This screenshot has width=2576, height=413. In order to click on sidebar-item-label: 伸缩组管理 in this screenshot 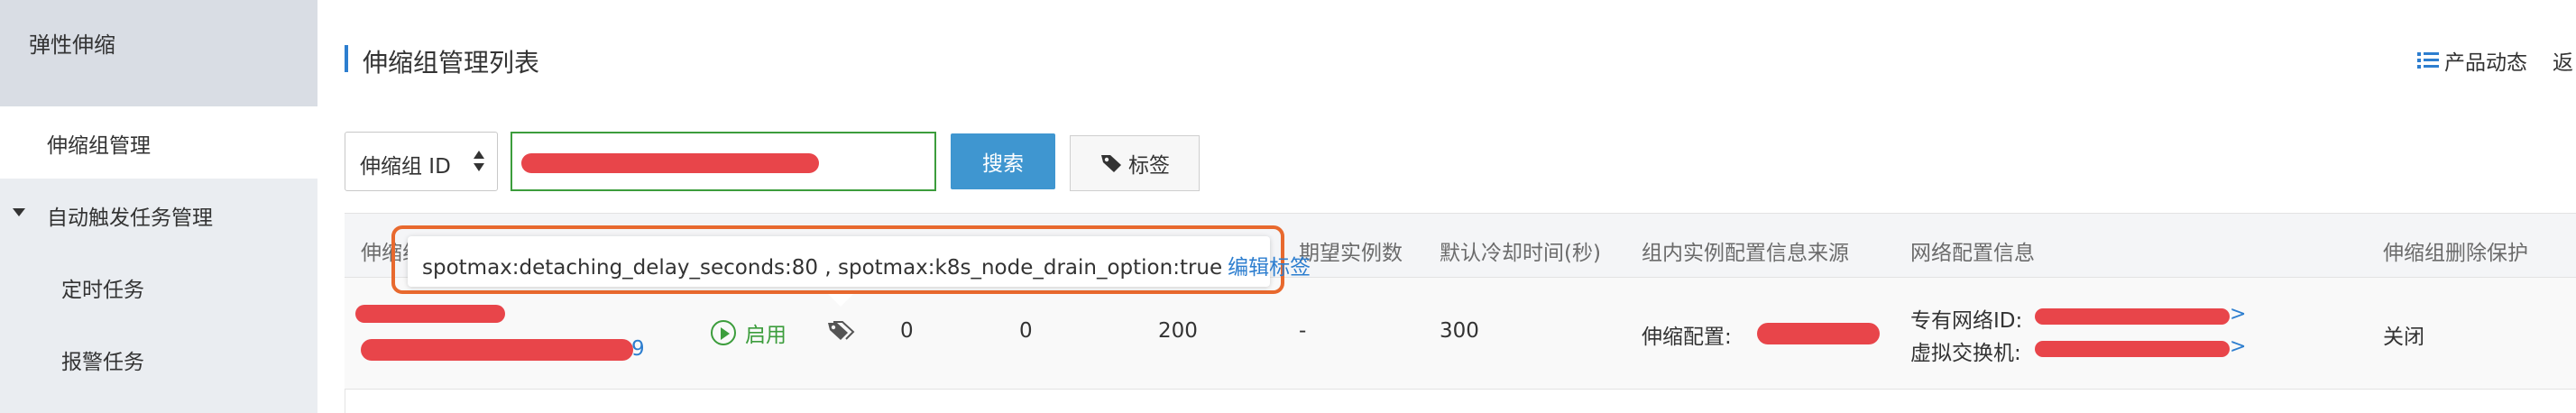, I will do `click(99, 146)`.